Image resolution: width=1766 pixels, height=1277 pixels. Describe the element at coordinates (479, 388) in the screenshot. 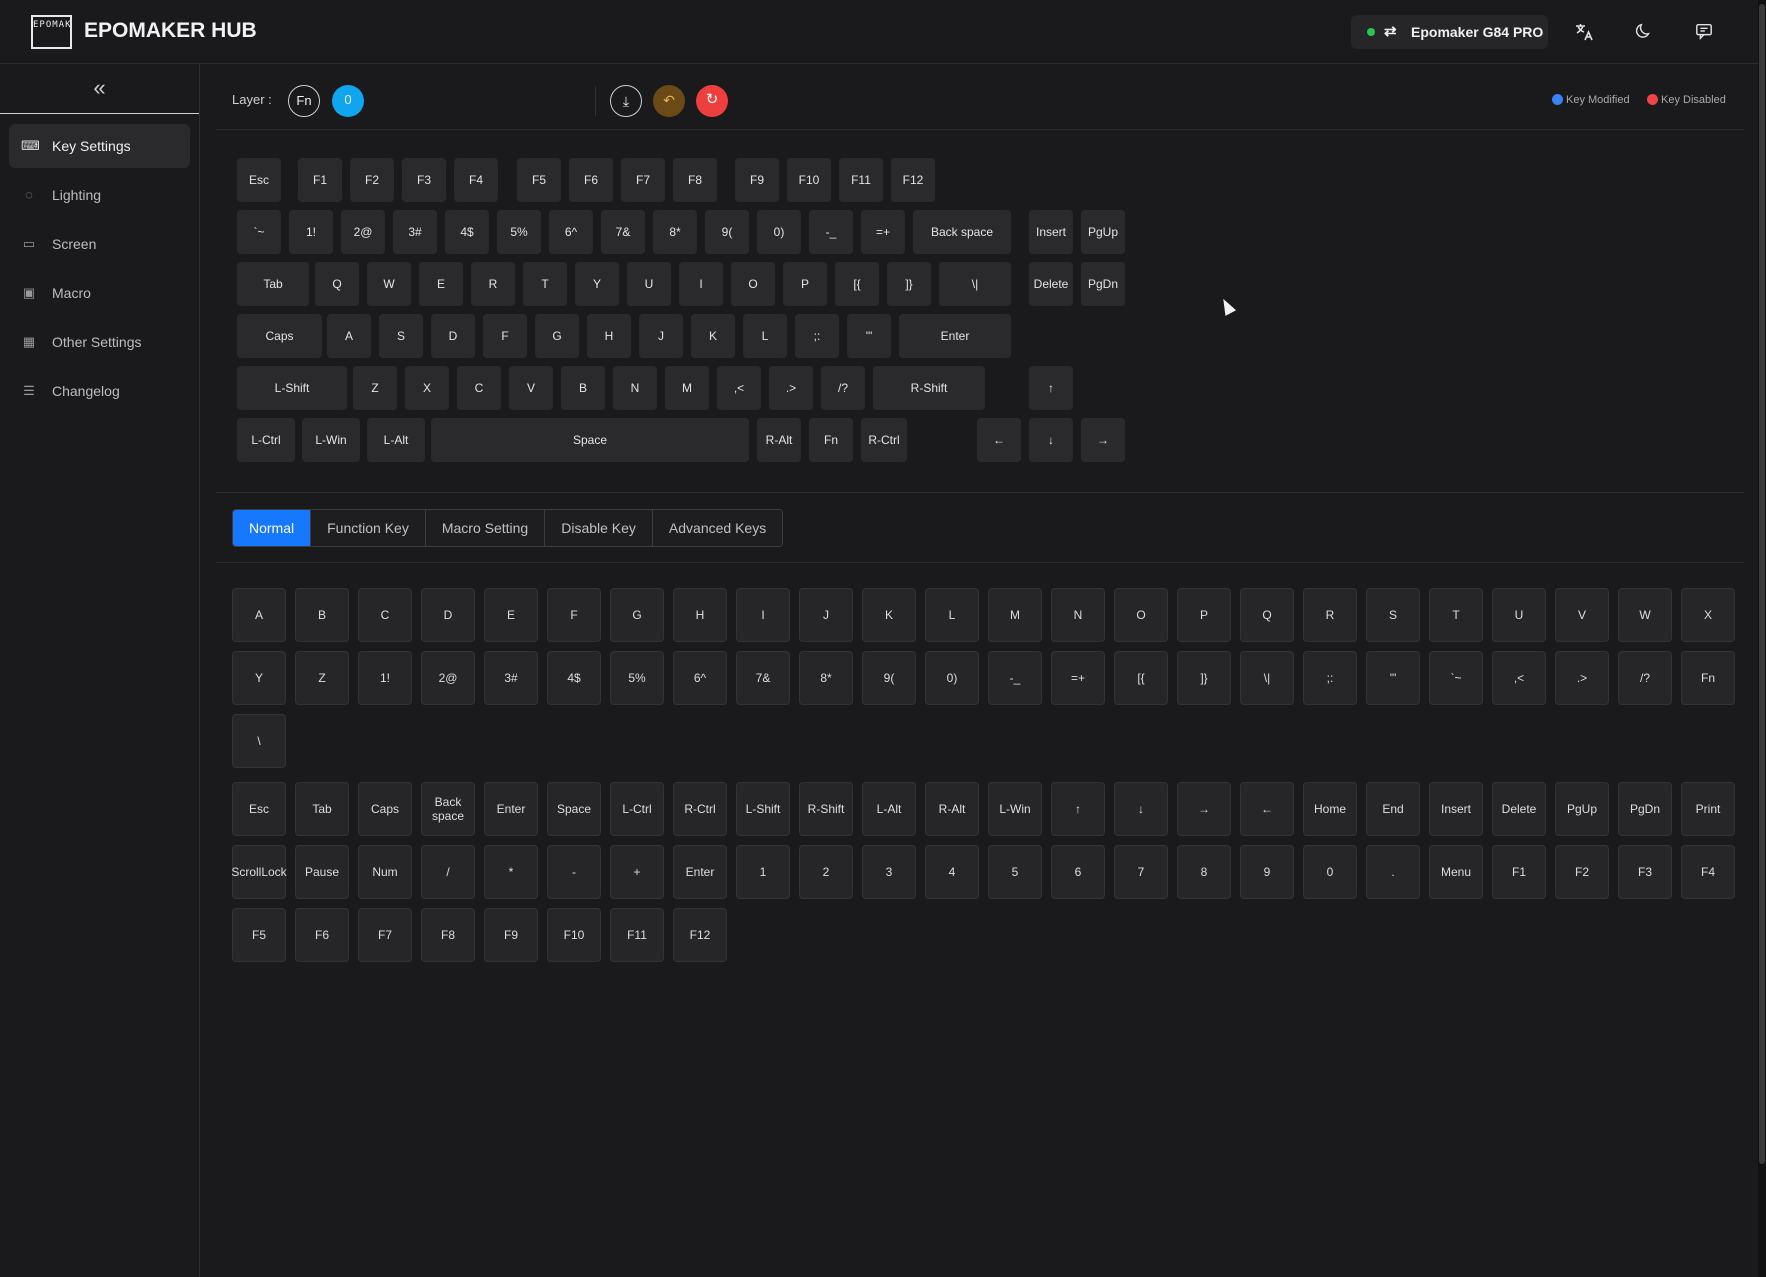

I see `keyboard-key: C` at that location.